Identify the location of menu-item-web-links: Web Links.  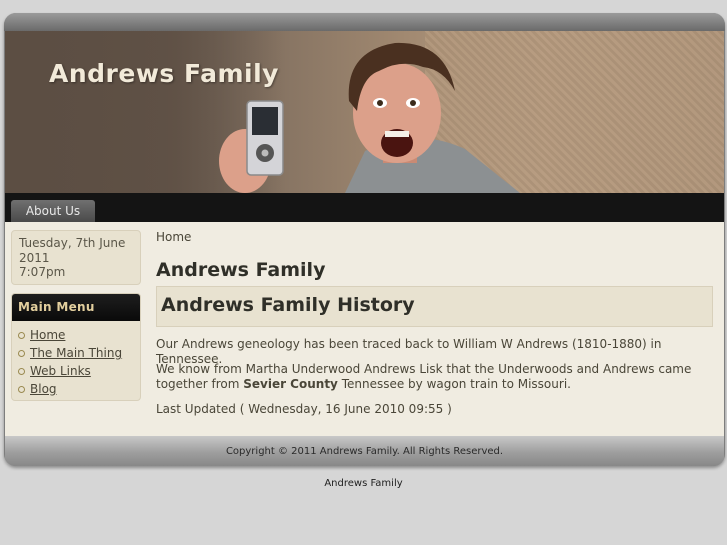
(76, 371).